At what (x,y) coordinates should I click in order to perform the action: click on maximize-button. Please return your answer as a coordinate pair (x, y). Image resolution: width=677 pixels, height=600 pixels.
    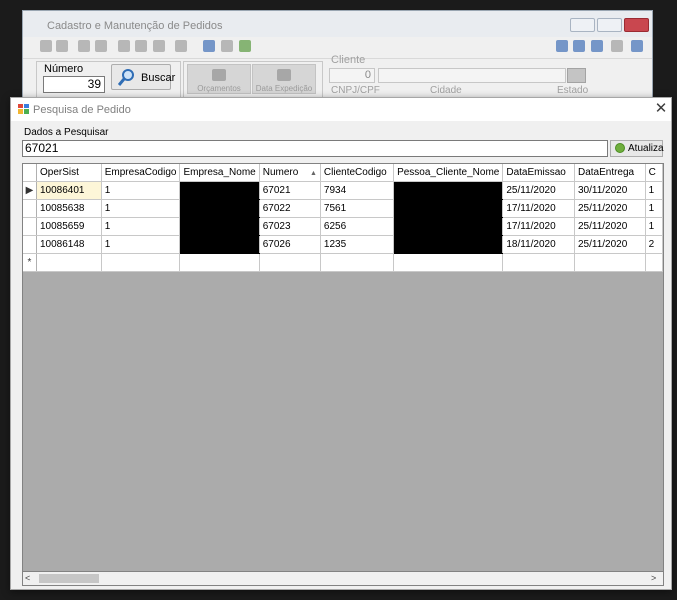
    Looking at the image, I should click on (609, 25).